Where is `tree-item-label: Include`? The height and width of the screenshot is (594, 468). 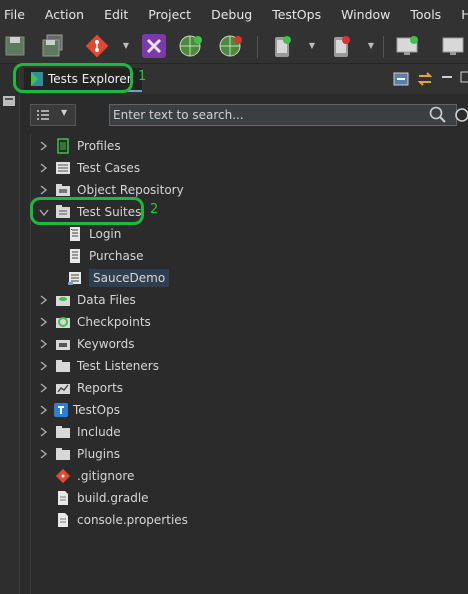 tree-item-label: Include is located at coordinates (99, 432).